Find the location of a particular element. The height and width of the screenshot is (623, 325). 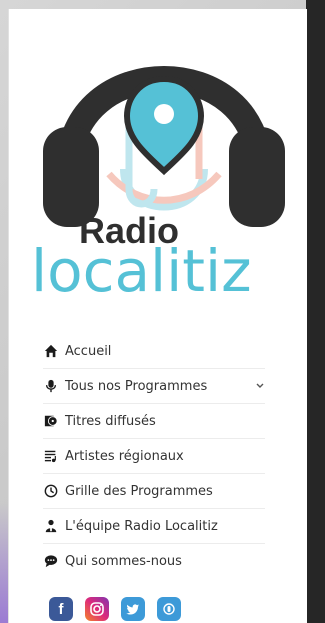

nav-label: L'équipe Radio Localitiz is located at coordinates (141, 526).